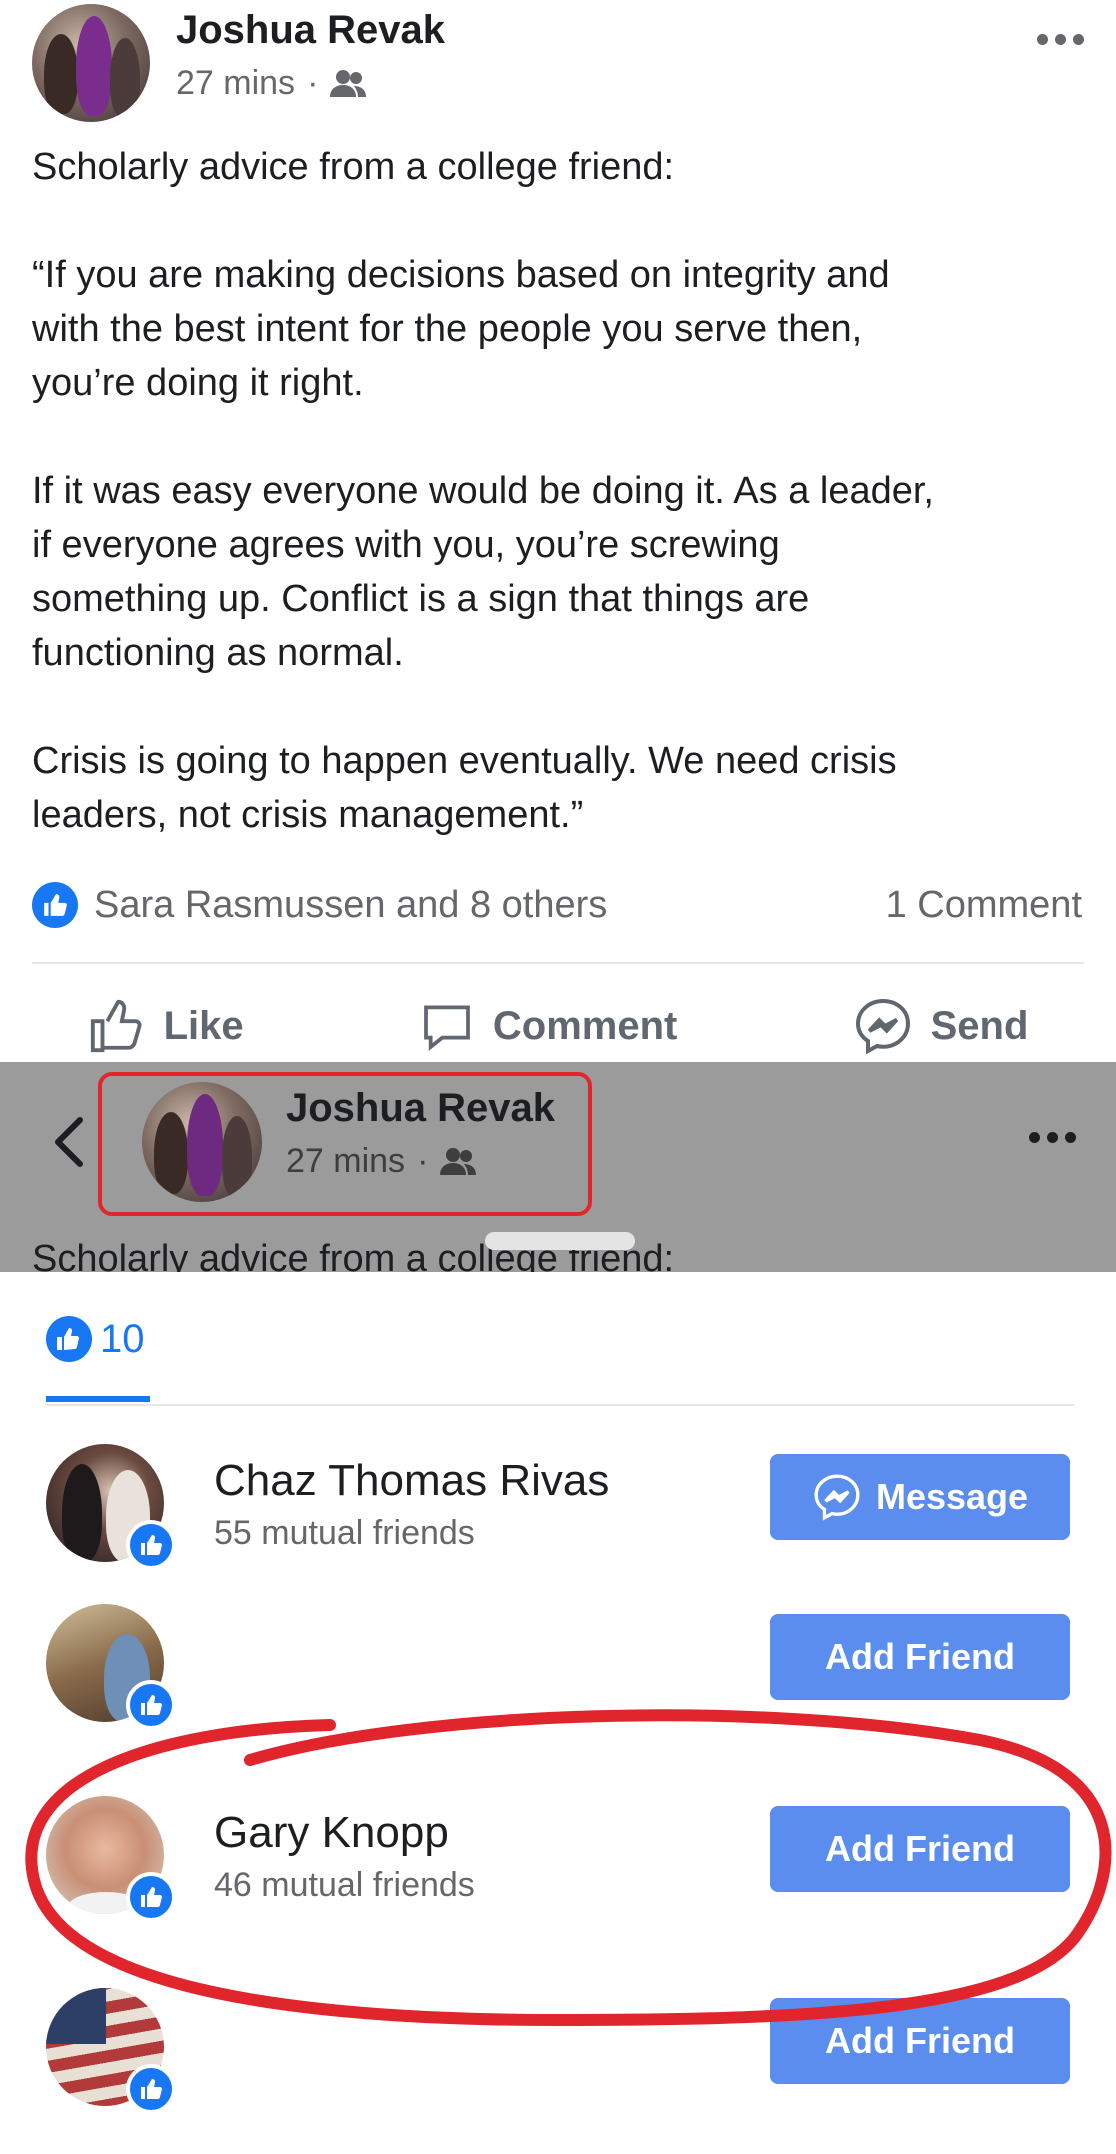  I want to click on post-meta: 27 mins ·, so click(271, 83).